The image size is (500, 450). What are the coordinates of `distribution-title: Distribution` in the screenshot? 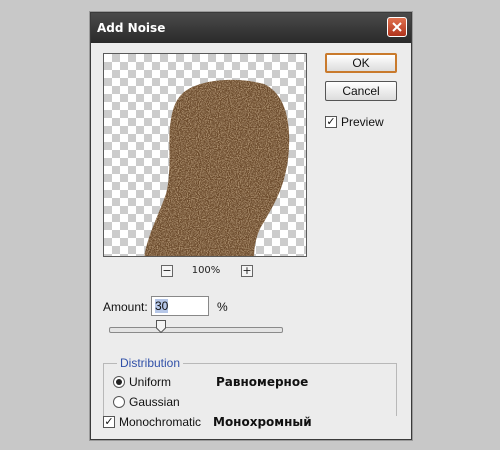 It's located at (150, 363).